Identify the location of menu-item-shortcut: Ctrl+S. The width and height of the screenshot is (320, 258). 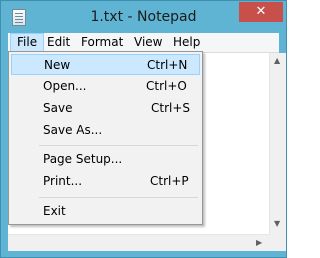
(171, 108).